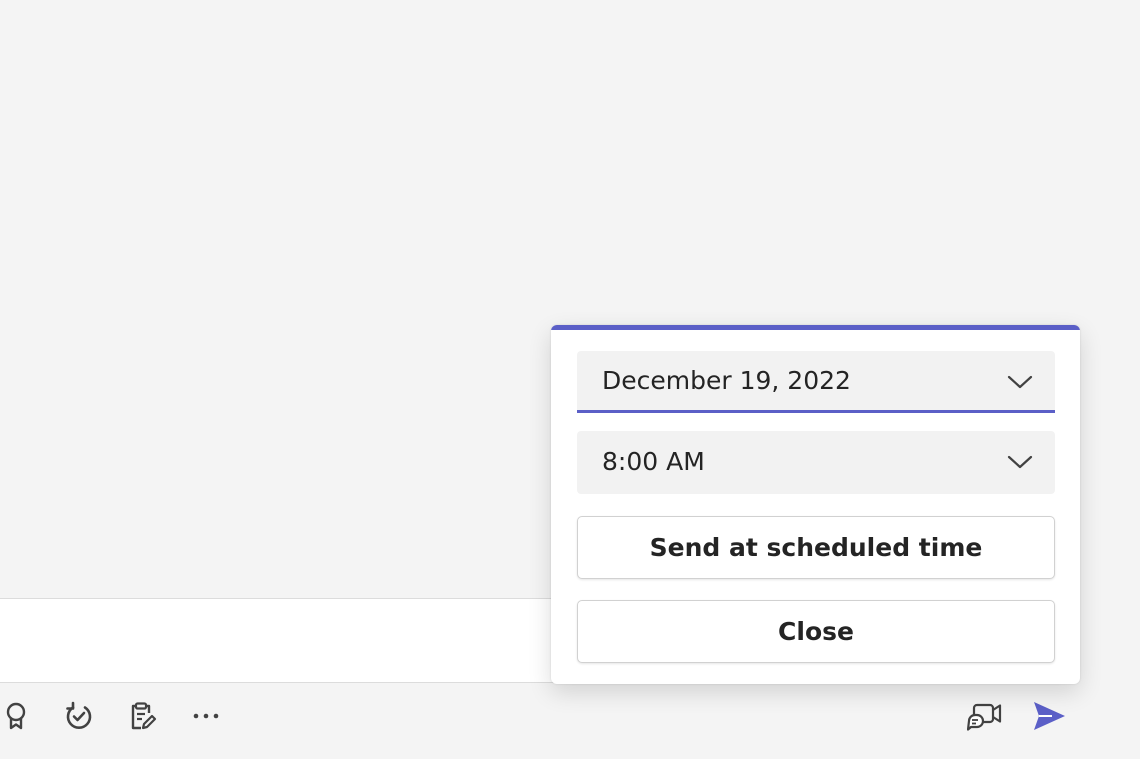 The width and height of the screenshot is (1140, 759). Describe the element at coordinates (815, 327) in the screenshot. I see `popup-accent-bar` at that location.